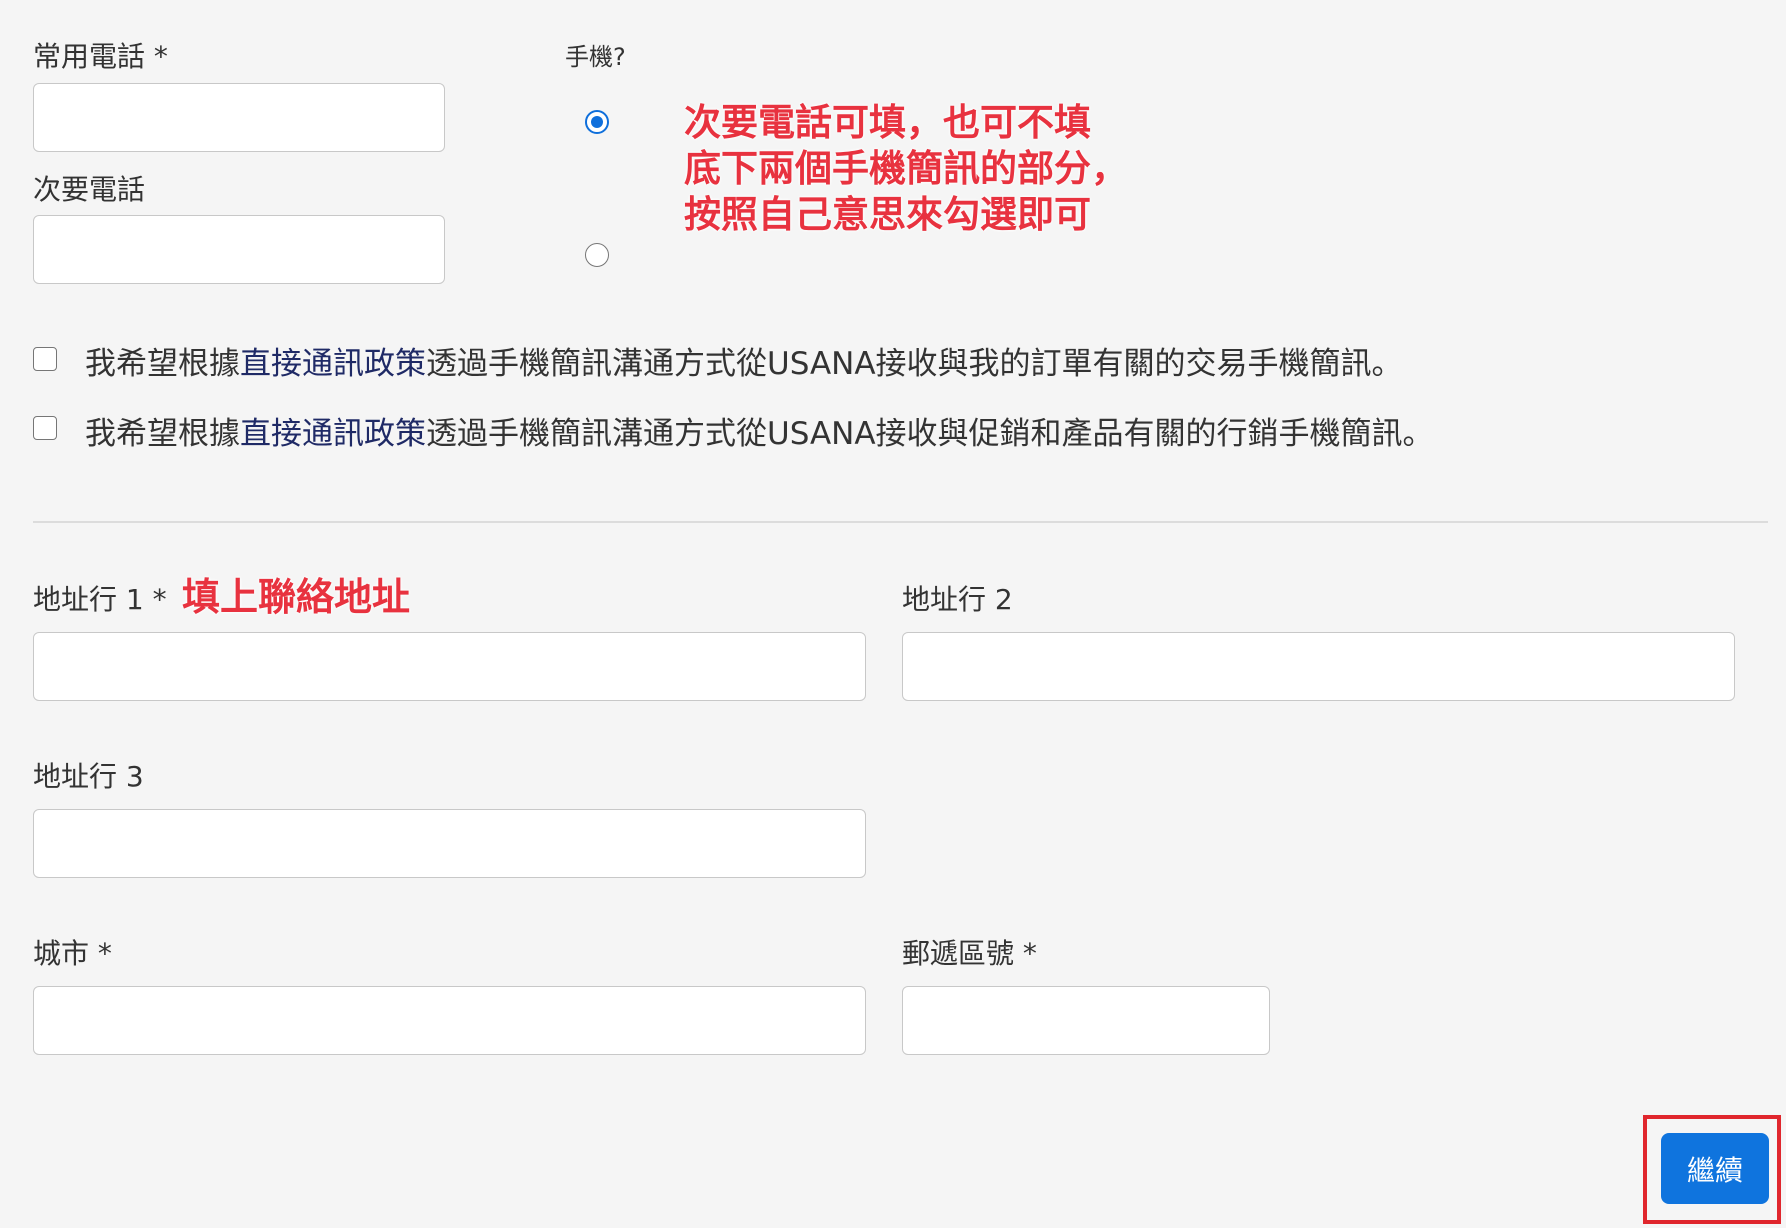  What do you see at coordinates (100, 599) in the screenshot?
I see `address-line1-label: 地址行 1 *` at bounding box center [100, 599].